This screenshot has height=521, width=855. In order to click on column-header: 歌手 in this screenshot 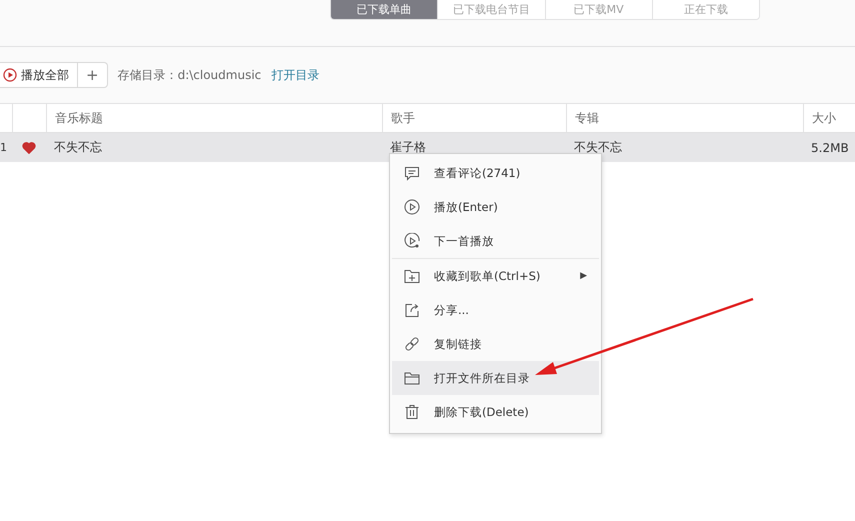, I will do `click(474, 118)`.